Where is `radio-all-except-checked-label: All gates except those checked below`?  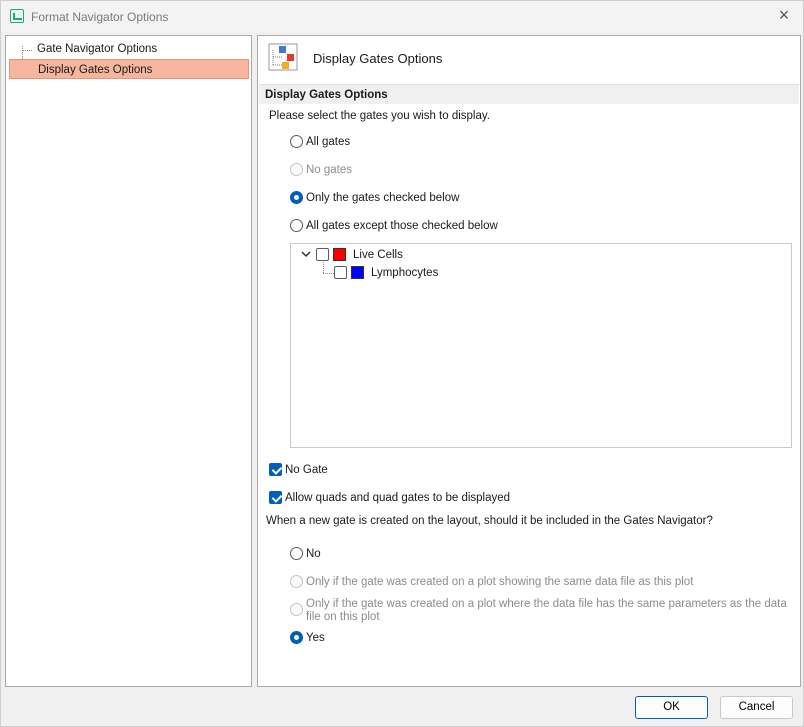 radio-all-except-checked-label: All gates except those checked below is located at coordinates (402, 226).